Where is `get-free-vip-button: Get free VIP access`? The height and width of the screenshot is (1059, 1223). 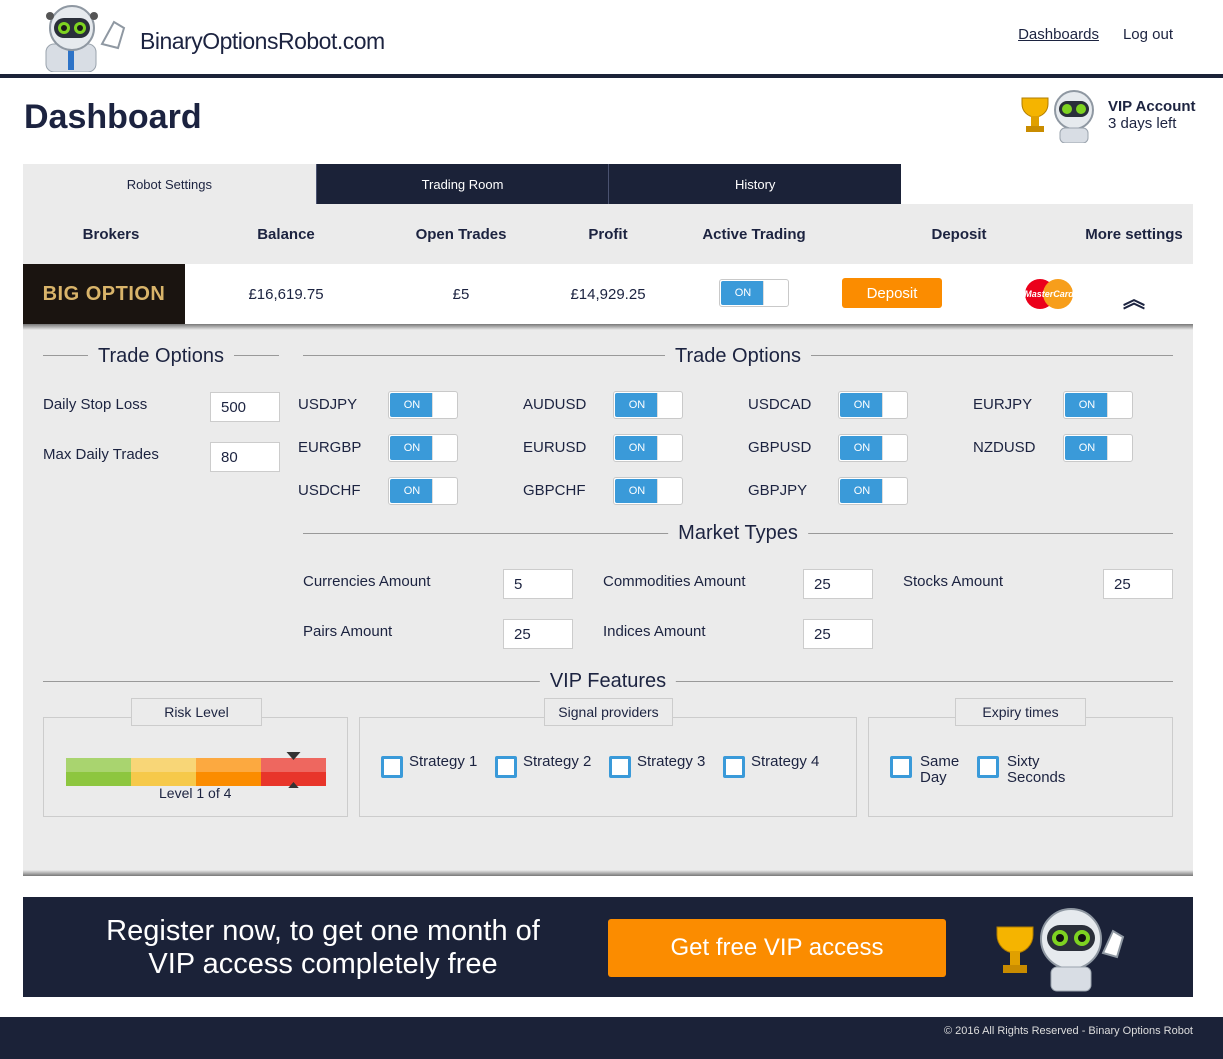 get-free-vip-button: Get free VIP access is located at coordinates (777, 948).